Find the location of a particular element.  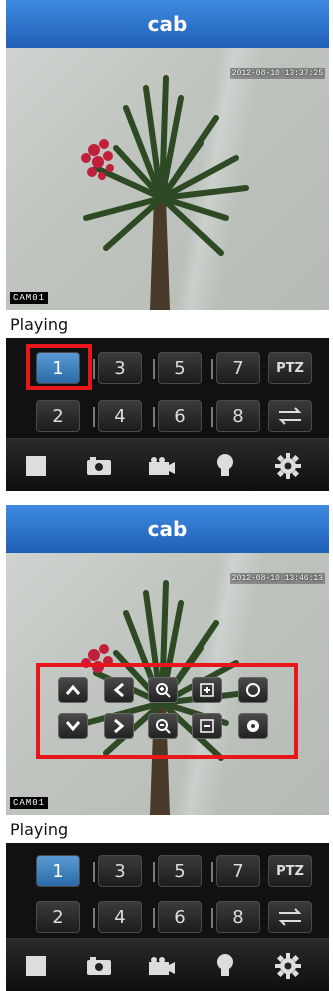

ptz-iris-close-button is located at coordinates (253, 726).